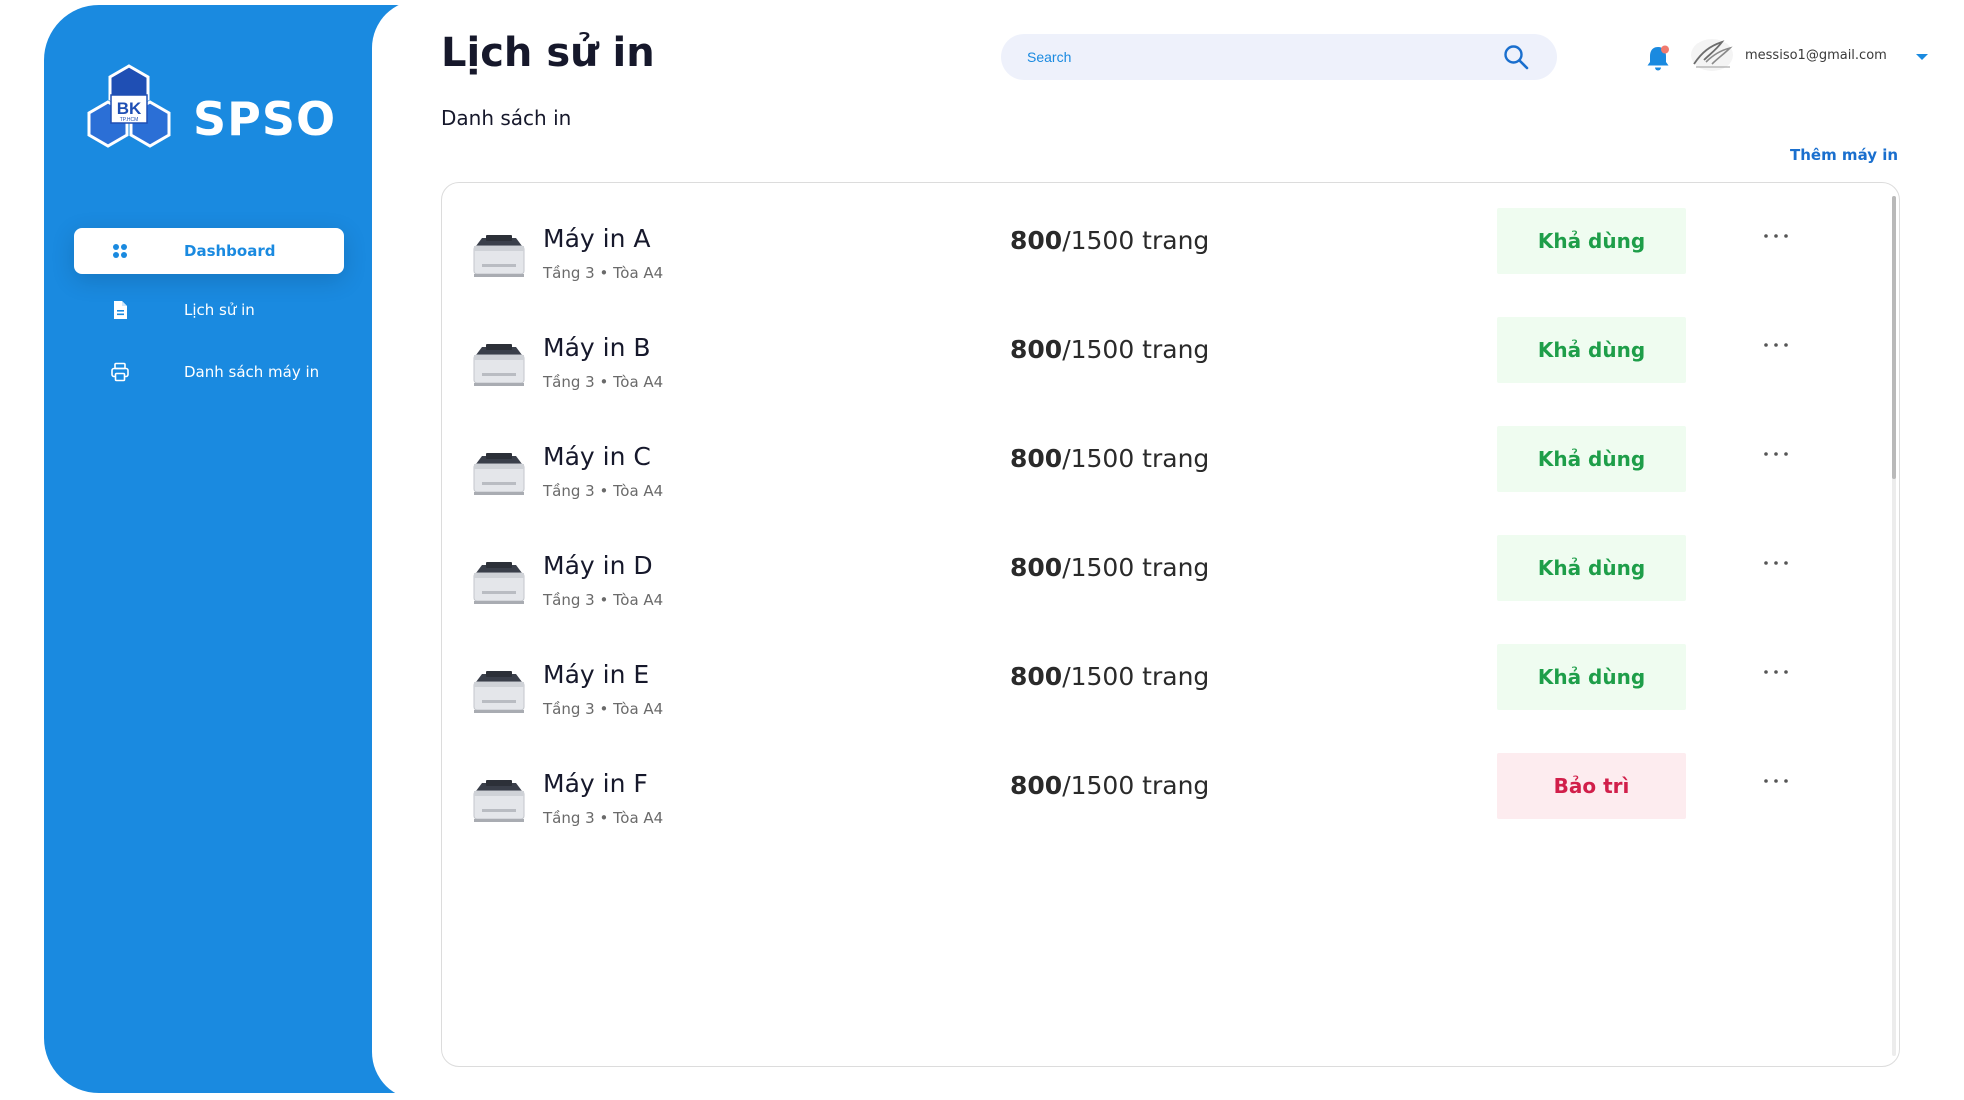 The image size is (1964, 1100). Describe the element at coordinates (1658, 58) in the screenshot. I see `bell-icon` at that location.